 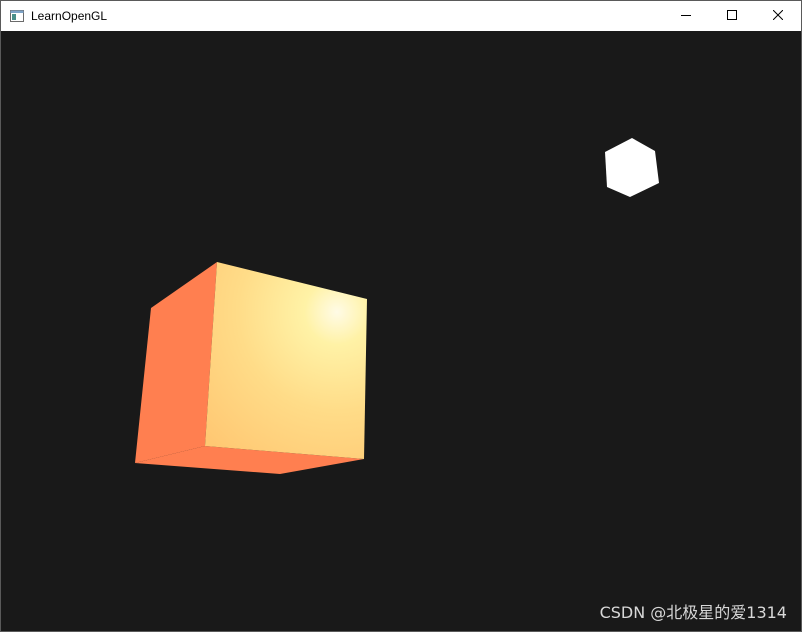 I want to click on title-bar: LearnOpenGL, so click(x=401, y=16).